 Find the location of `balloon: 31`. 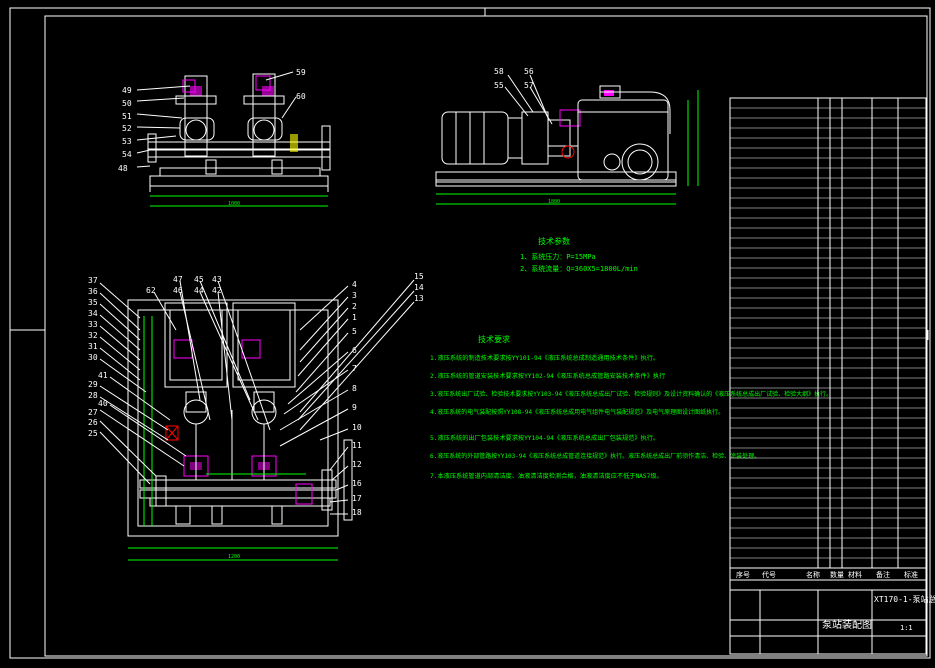

balloon: 31 is located at coordinates (93, 346).